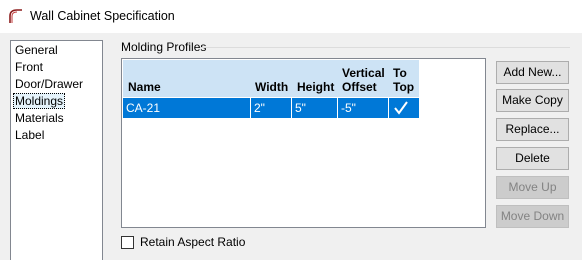 The image size is (582, 260). I want to click on retain-aspect-ratio-option: Retain Aspect Ratio, so click(183, 242).